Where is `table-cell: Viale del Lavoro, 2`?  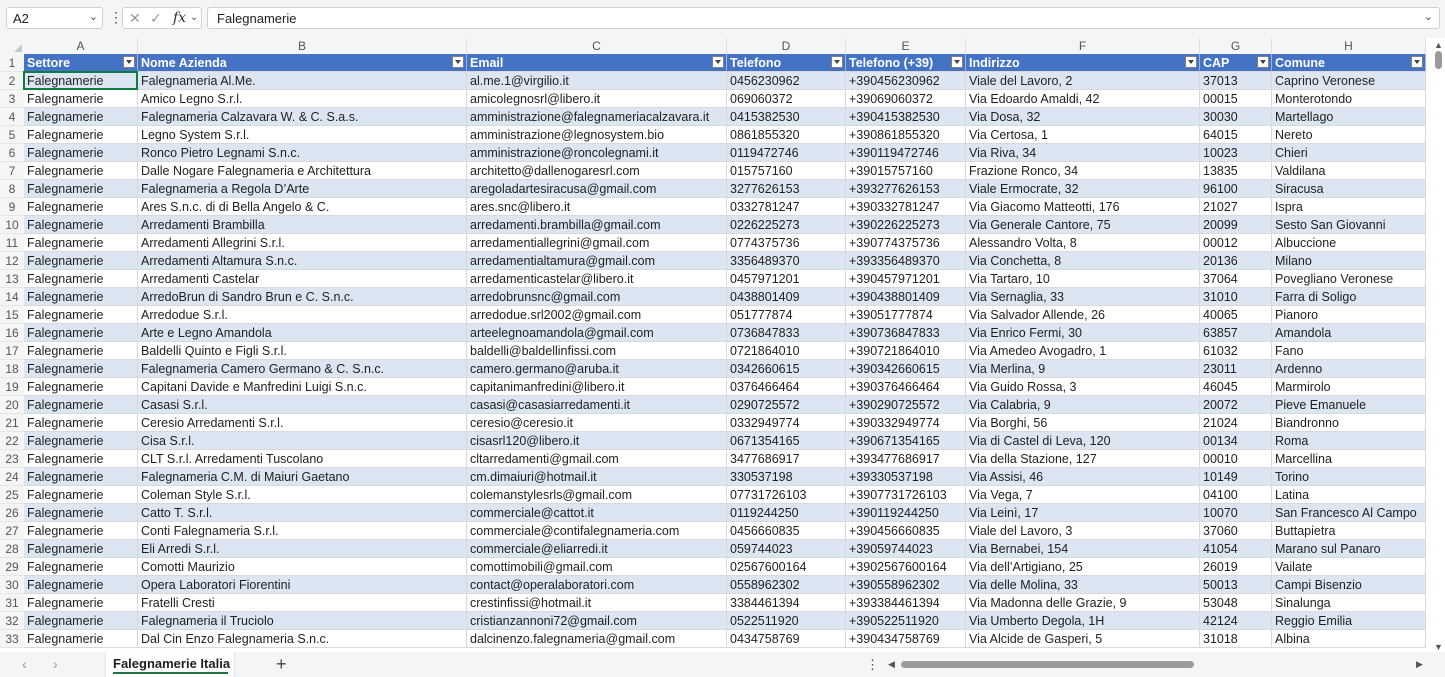
table-cell: Viale del Lavoro, 2 is located at coordinates (1083, 81).